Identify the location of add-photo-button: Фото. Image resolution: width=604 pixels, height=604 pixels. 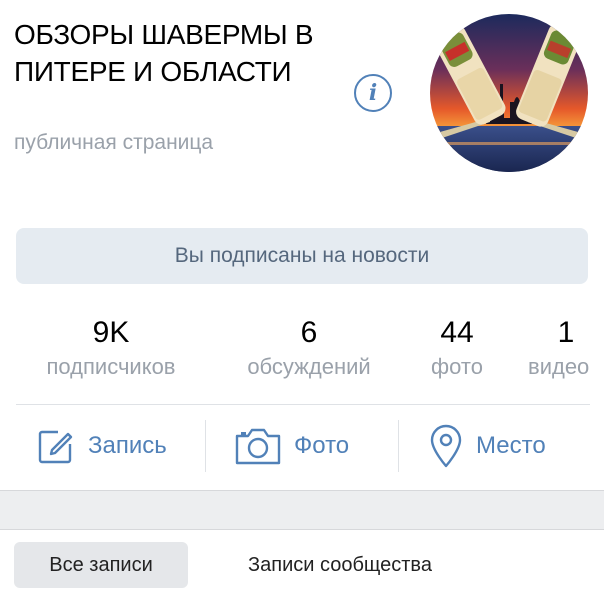
(291, 446).